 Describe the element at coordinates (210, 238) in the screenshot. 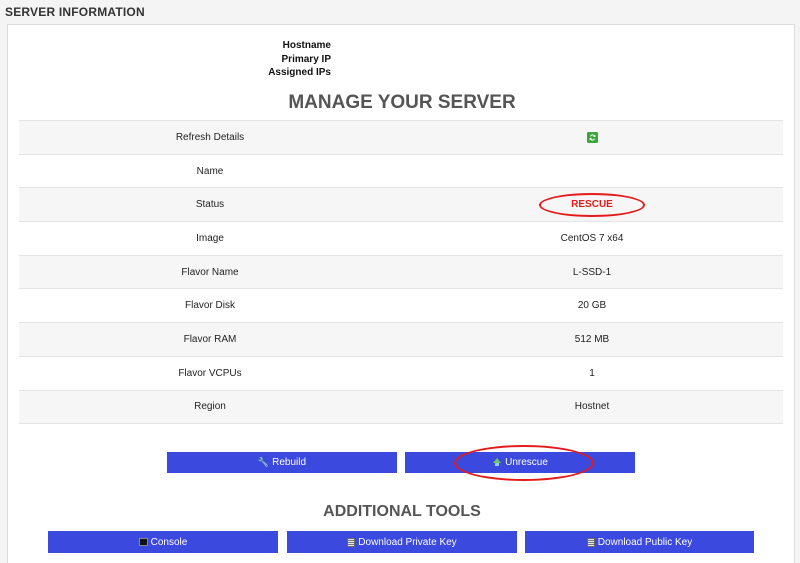

I see `image-label: Image` at that location.